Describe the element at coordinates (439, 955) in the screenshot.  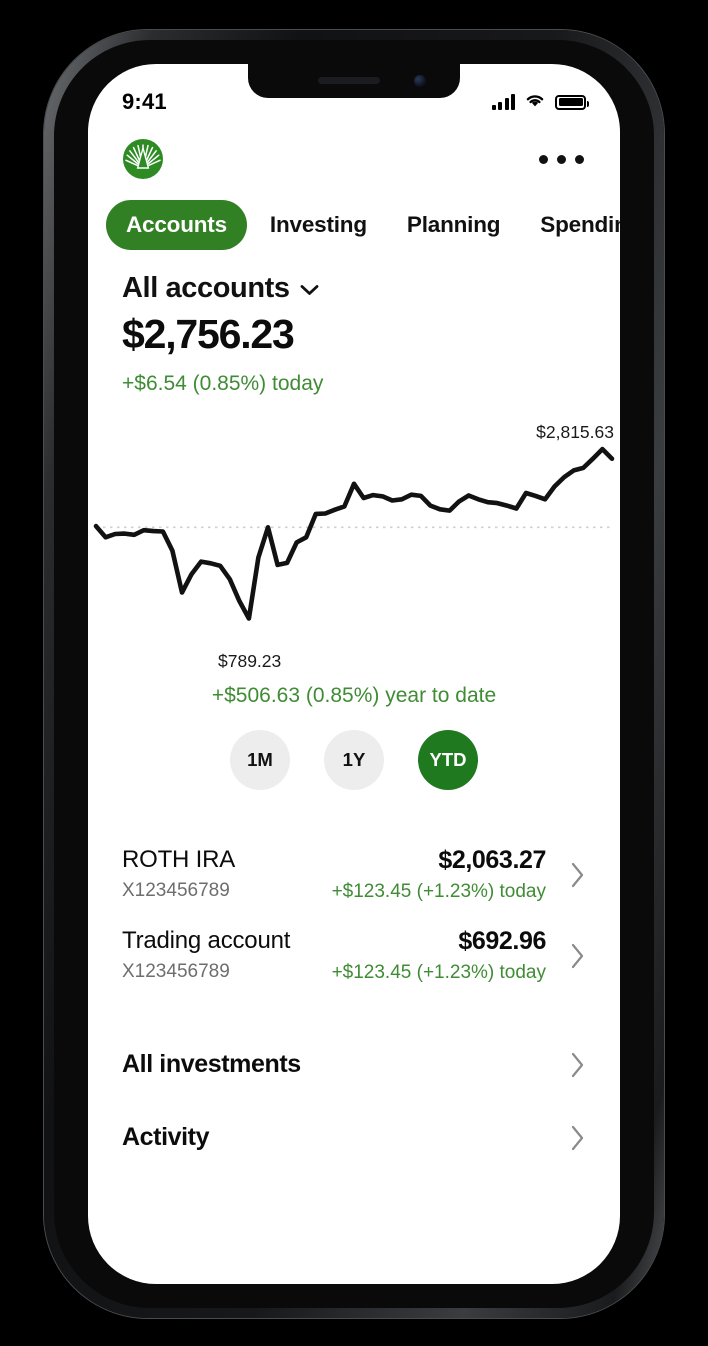
I see `account-figures: $692.96 +$123.45 (+1.23%) today` at that location.